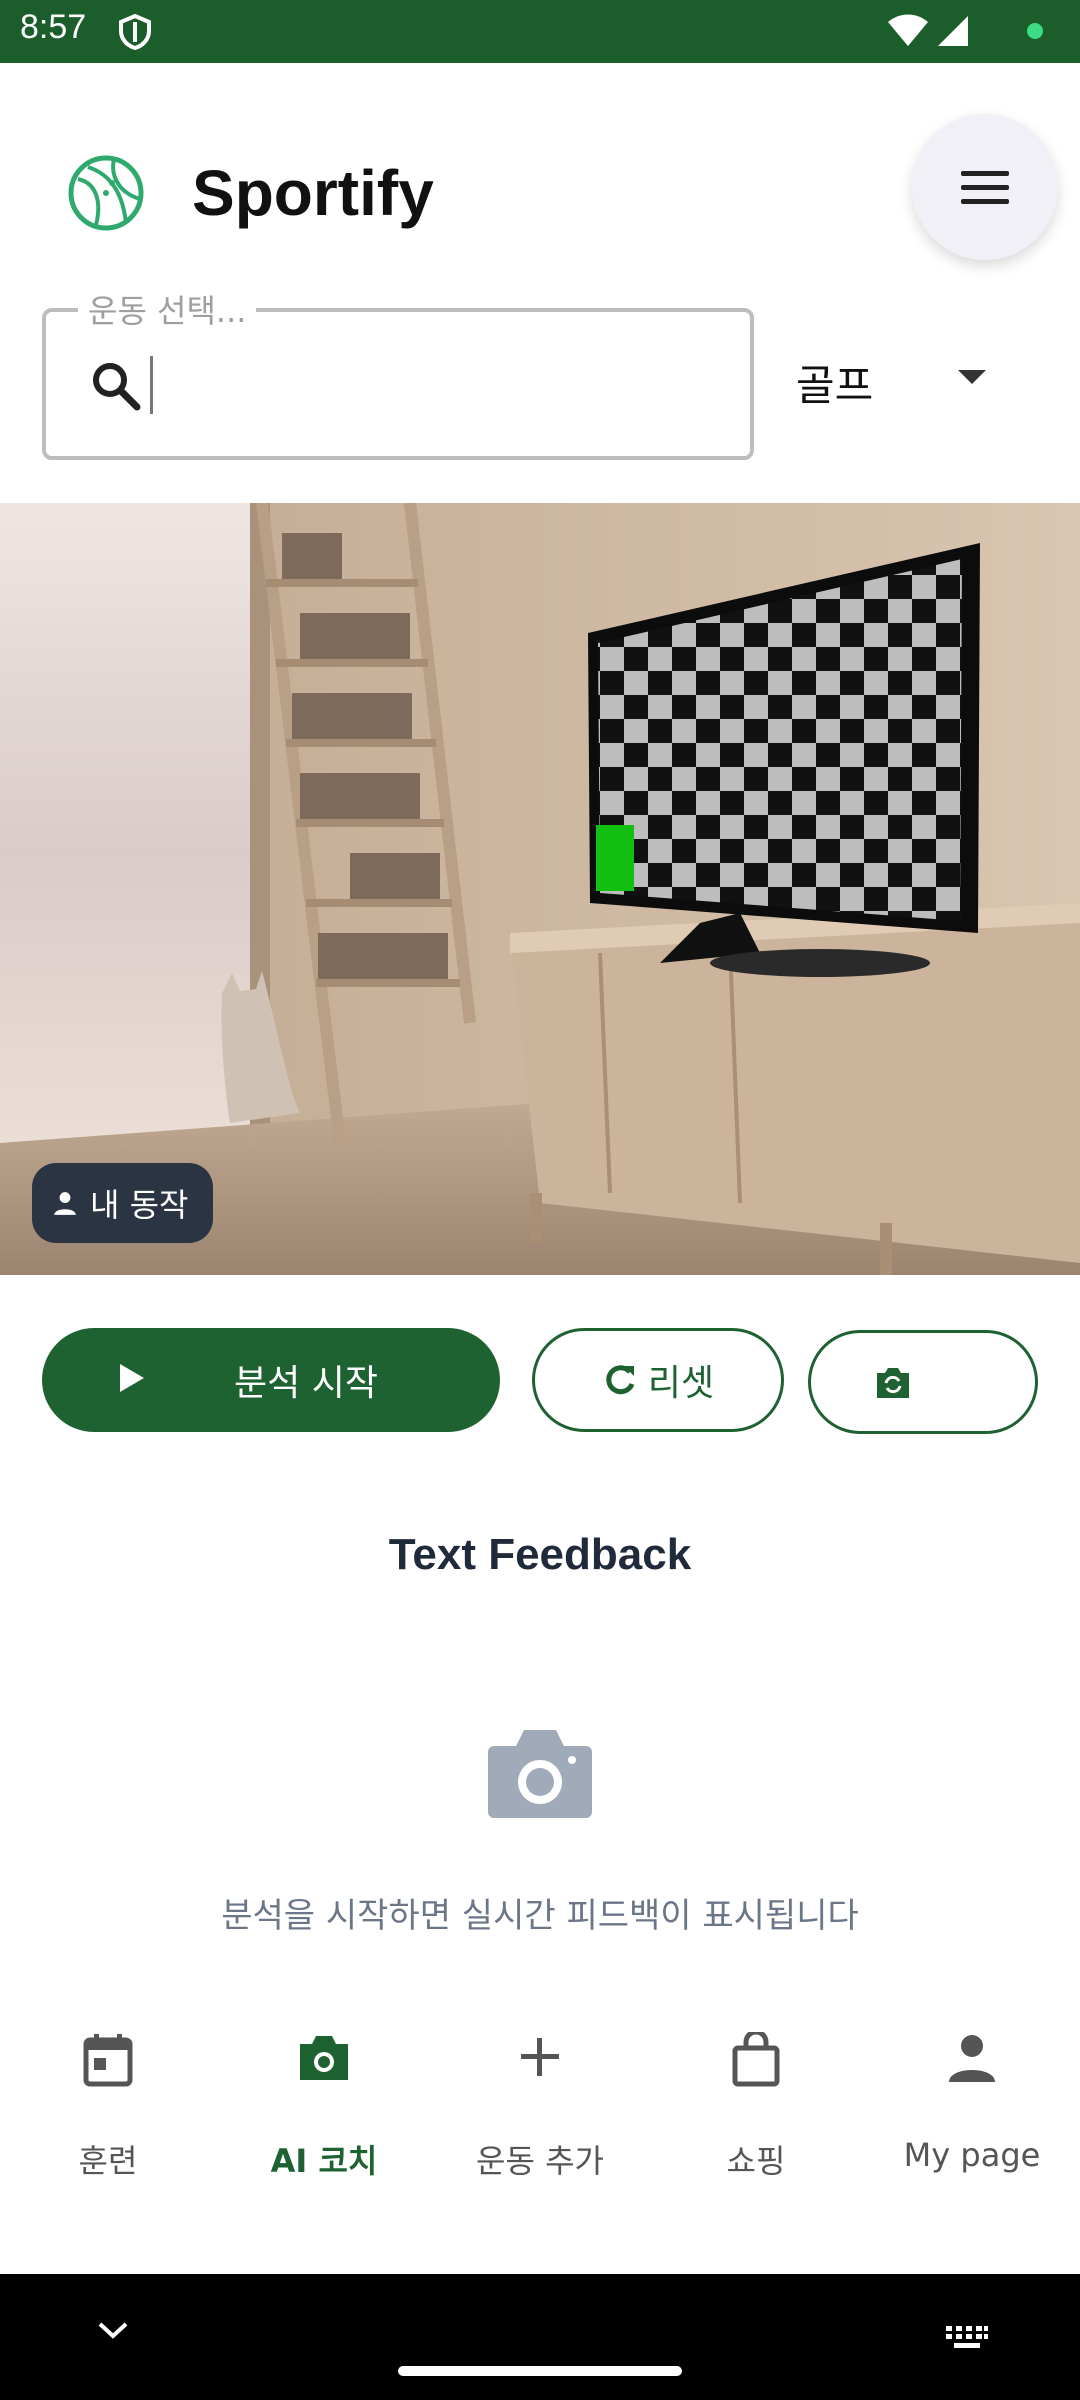 The height and width of the screenshot is (2400, 1080). I want to click on search-icon, so click(117, 387).